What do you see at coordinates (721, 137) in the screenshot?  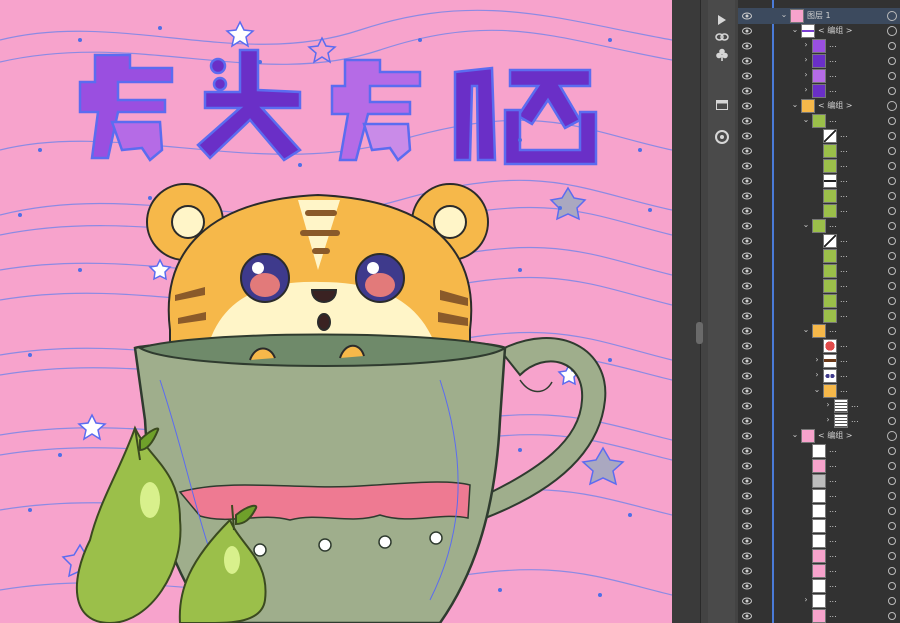 I see `color-wheel-icon` at bounding box center [721, 137].